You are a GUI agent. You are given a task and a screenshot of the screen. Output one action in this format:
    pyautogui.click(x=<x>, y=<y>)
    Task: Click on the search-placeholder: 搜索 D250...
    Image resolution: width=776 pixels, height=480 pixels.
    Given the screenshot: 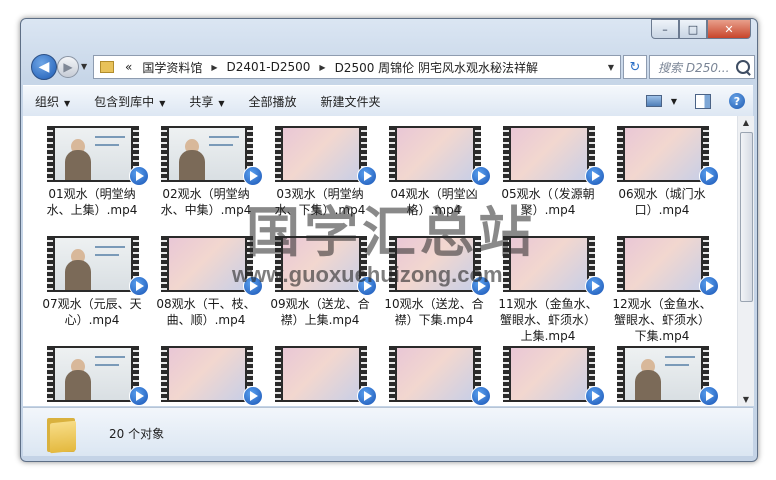 What is the action you would take?
    pyautogui.click(x=694, y=67)
    